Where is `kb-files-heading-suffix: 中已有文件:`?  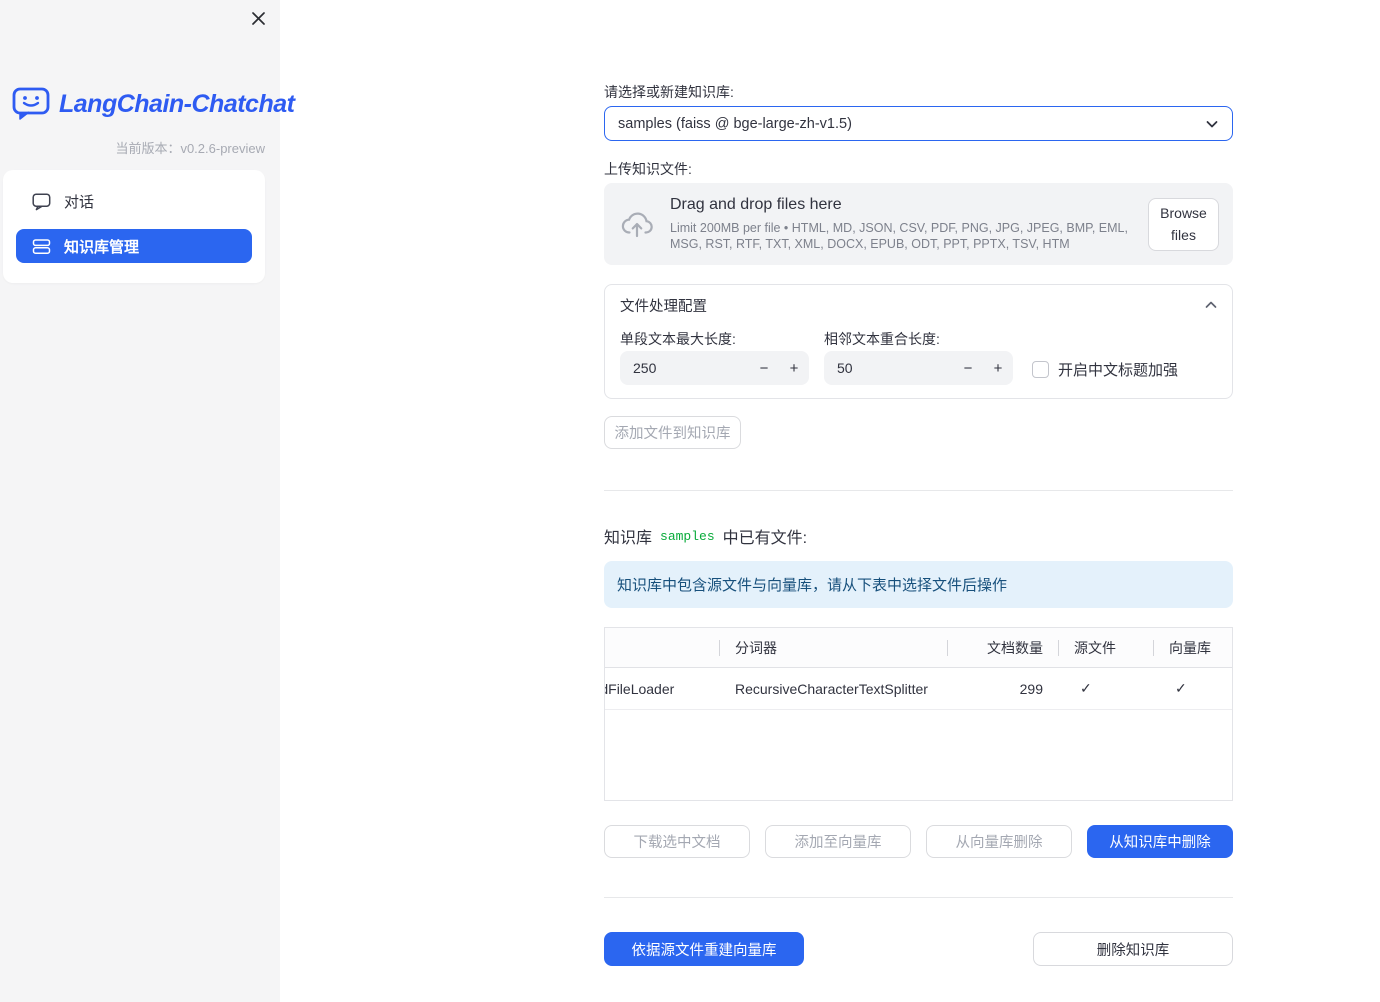 kb-files-heading-suffix: 中已有文件: is located at coordinates (765, 538).